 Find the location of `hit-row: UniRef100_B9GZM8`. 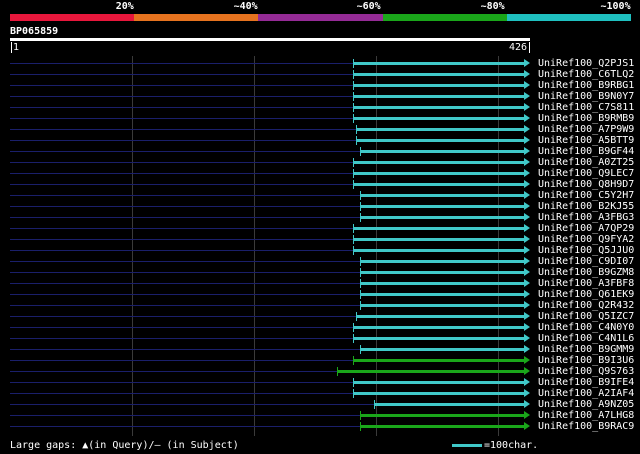

hit-row: UniRef100_B9GZM8 is located at coordinates (322, 272).